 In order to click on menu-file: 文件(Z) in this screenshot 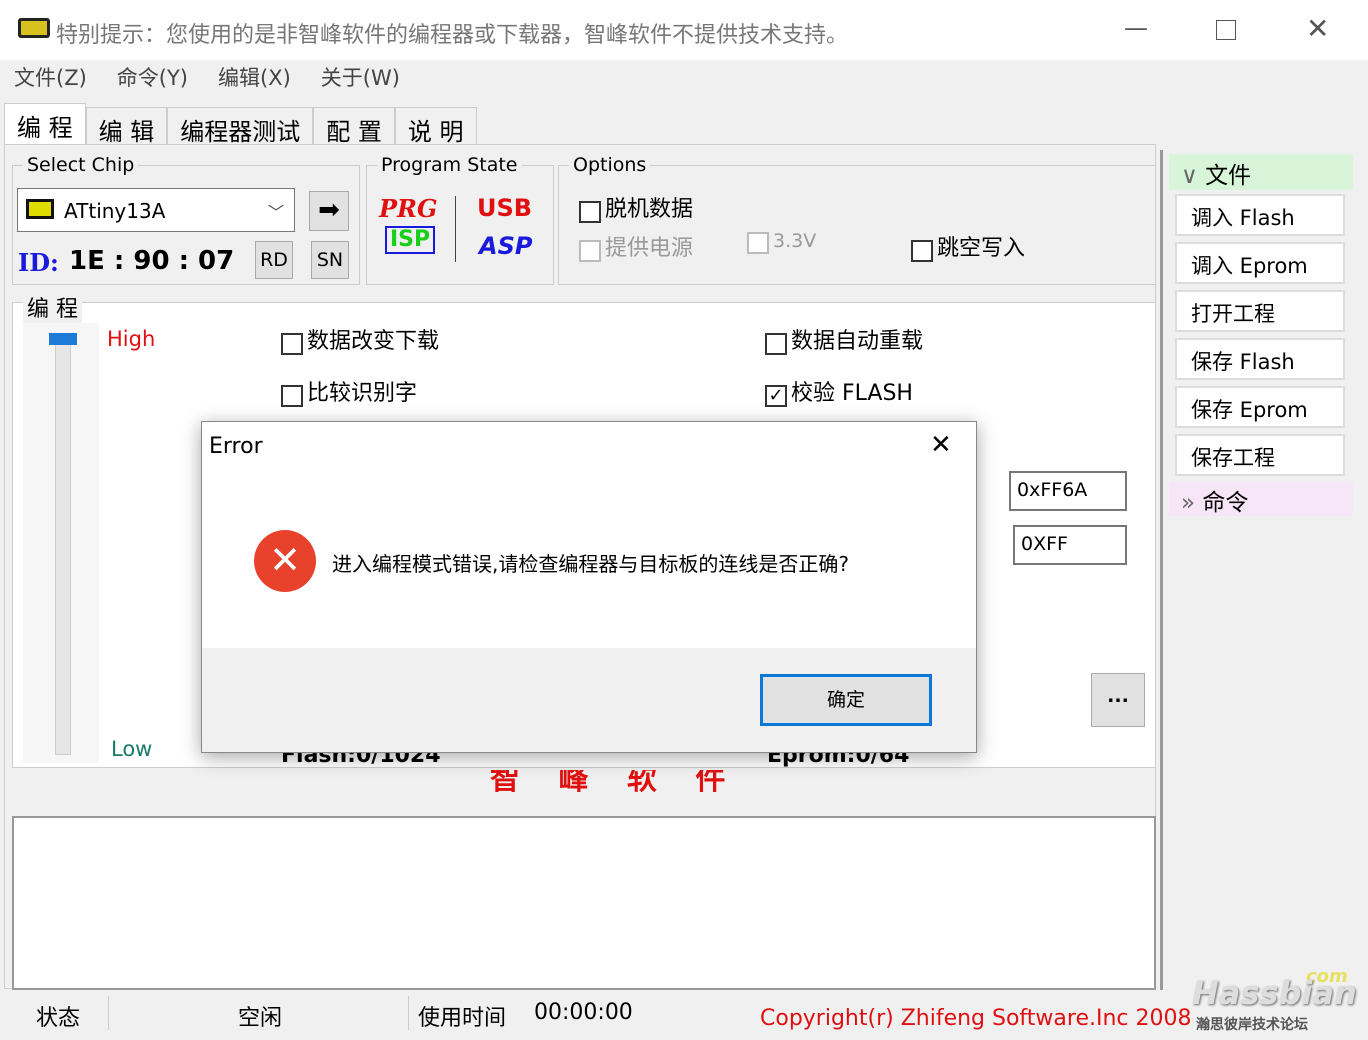, I will do `click(50, 77)`.